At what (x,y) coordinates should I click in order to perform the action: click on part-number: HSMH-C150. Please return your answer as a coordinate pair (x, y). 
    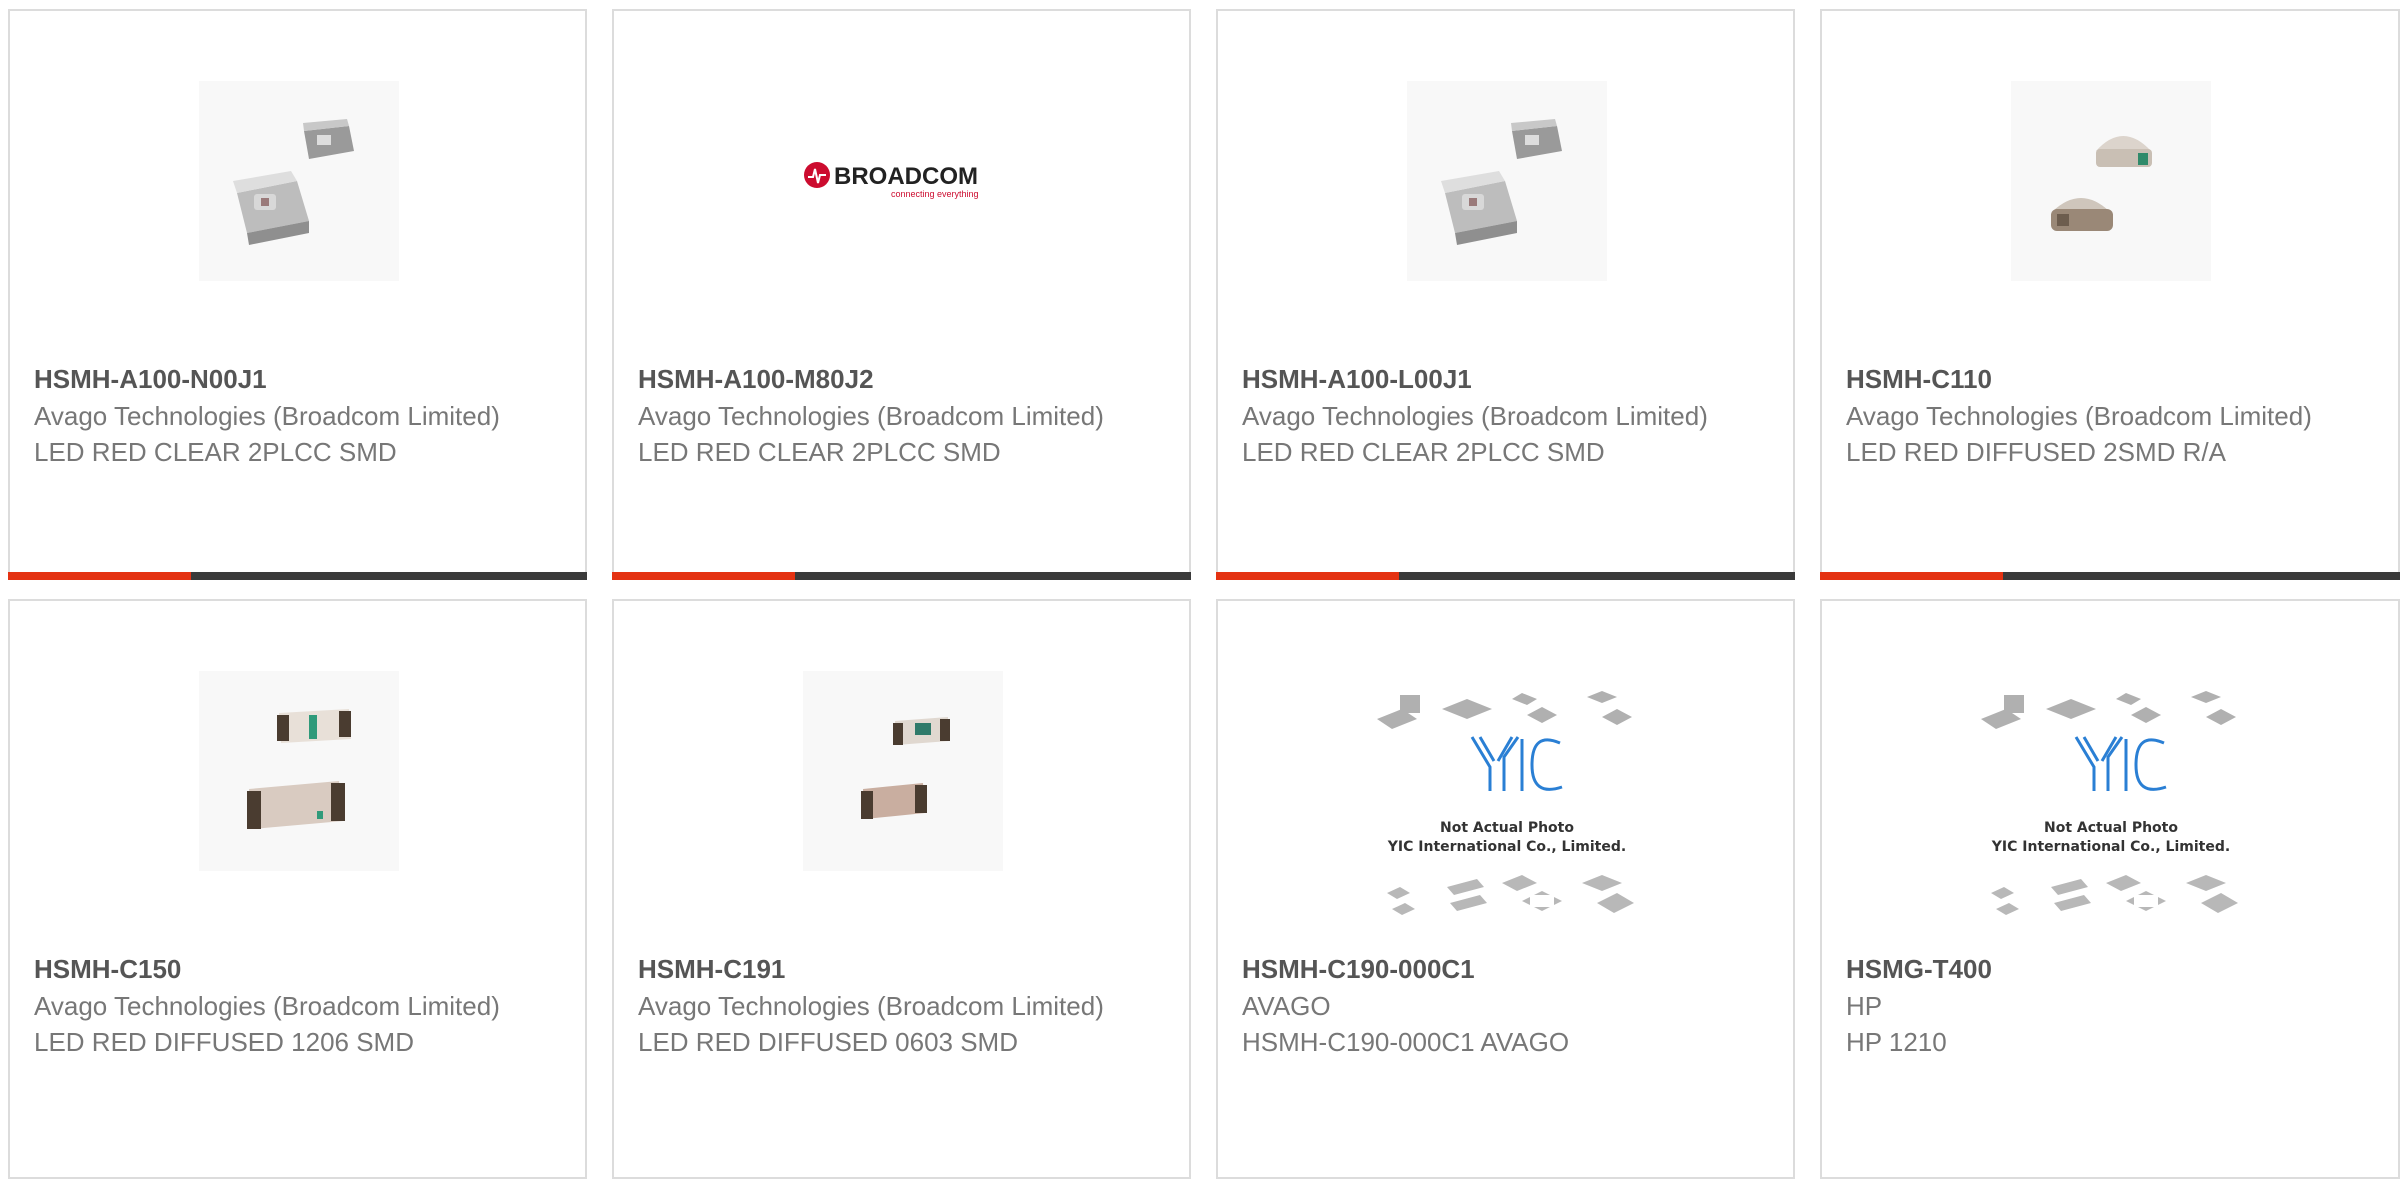
    Looking at the image, I should click on (269, 969).